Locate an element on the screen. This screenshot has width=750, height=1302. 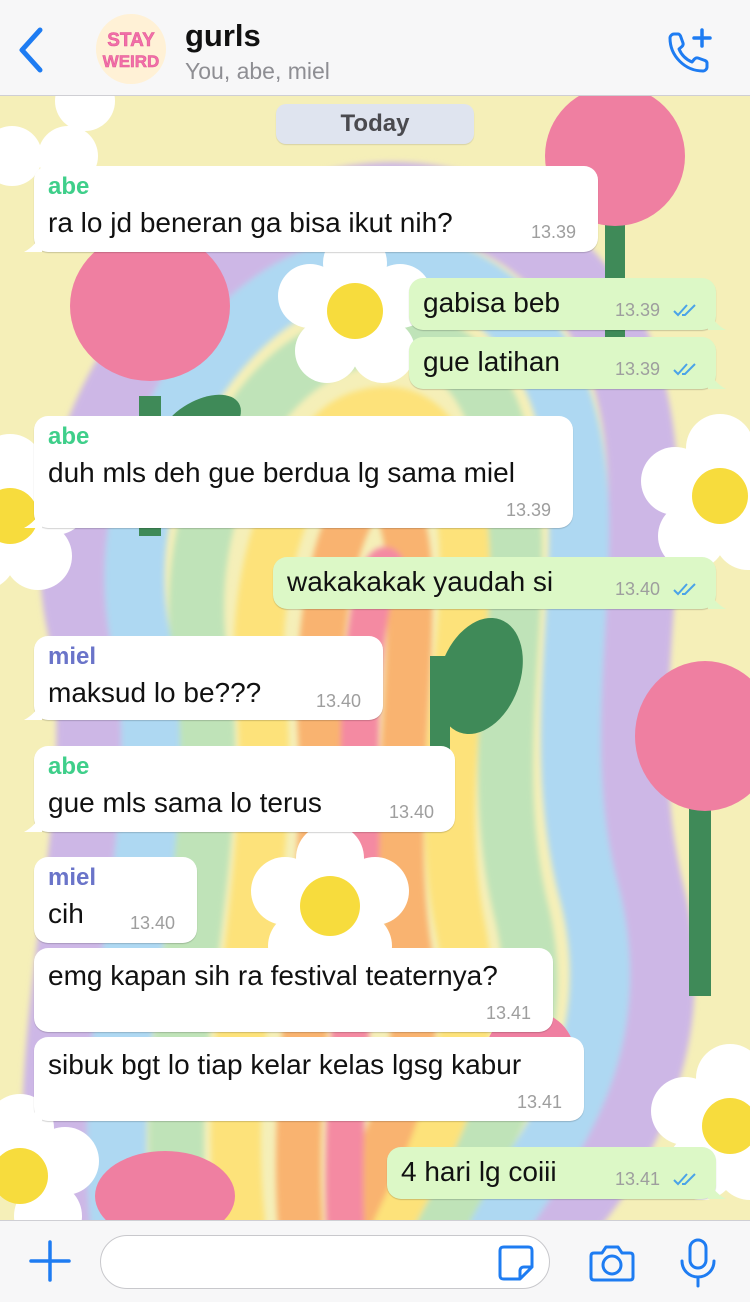
message-bubble-outgoing: gue latihan 13.39 is located at coordinates (567, 363).